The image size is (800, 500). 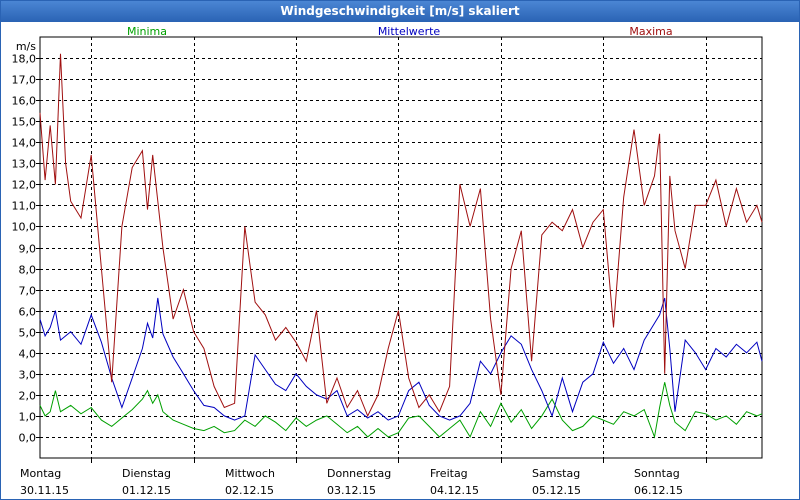 What do you see at coordinates (24, 122) in the screenshot?
I see `y-tick-label: 15,0` at bounding box center [24, 122].